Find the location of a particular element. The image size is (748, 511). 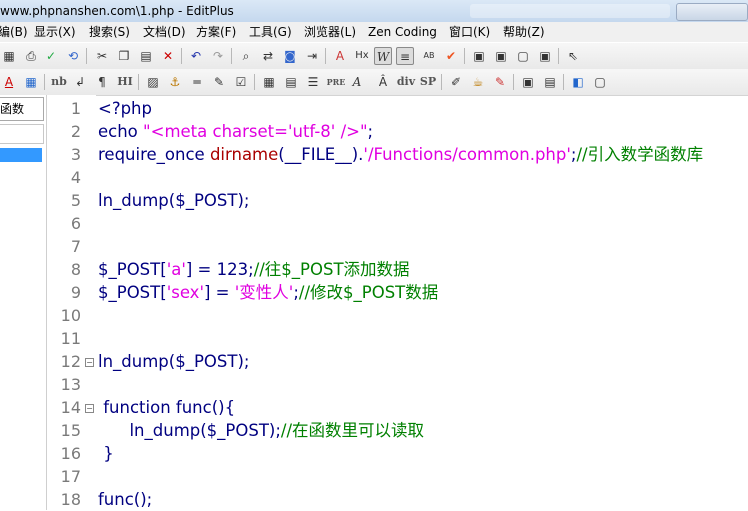

code-line: func(); is located at coordinates (125, 499).